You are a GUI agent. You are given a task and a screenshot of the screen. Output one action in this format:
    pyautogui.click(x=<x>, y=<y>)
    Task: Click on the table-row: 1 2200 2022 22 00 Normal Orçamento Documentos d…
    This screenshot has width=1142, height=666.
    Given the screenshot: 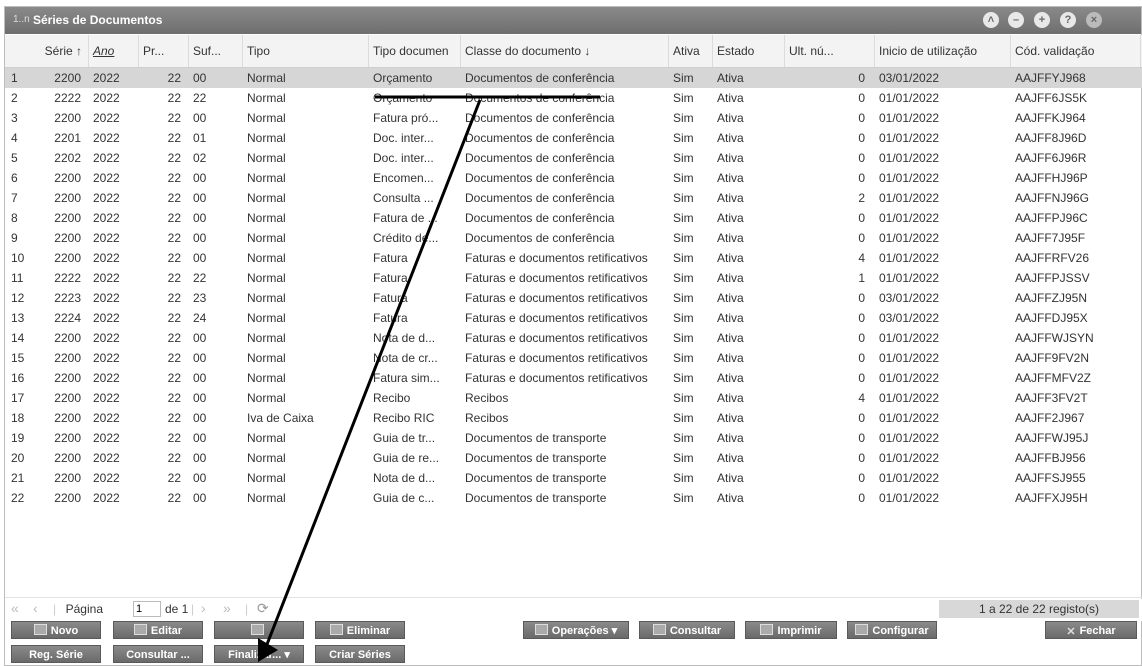 What is the action you would take?
    pyautogui.click(x=573, y=78)
    